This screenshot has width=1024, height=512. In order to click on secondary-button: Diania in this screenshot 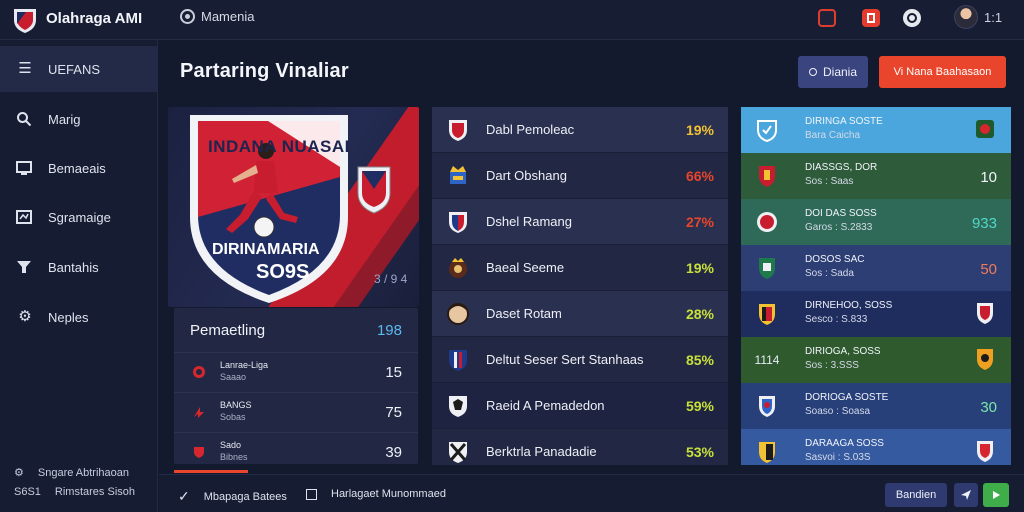, I will do `click(833, 72)`.